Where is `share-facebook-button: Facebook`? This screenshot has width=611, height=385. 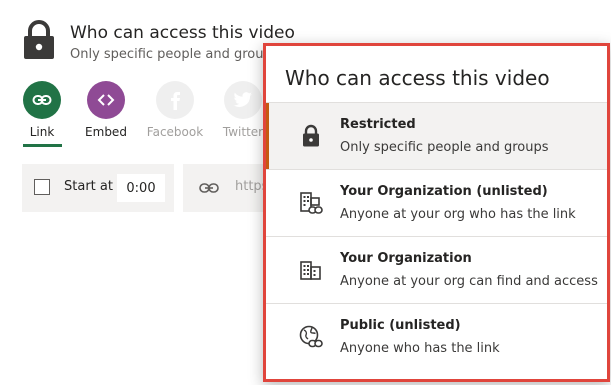
share-facebook-button: Facebook is located at coordinates (175, 110).